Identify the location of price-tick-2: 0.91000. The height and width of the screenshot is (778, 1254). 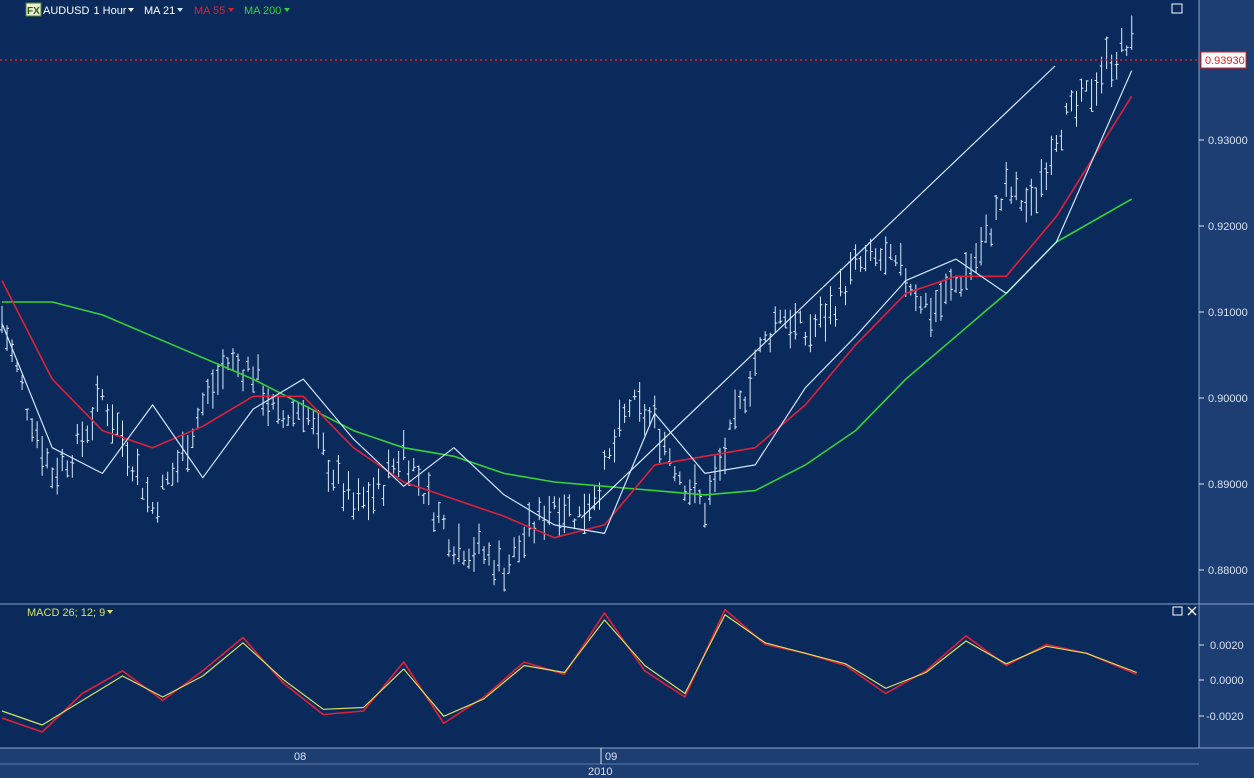
(1228, 313).